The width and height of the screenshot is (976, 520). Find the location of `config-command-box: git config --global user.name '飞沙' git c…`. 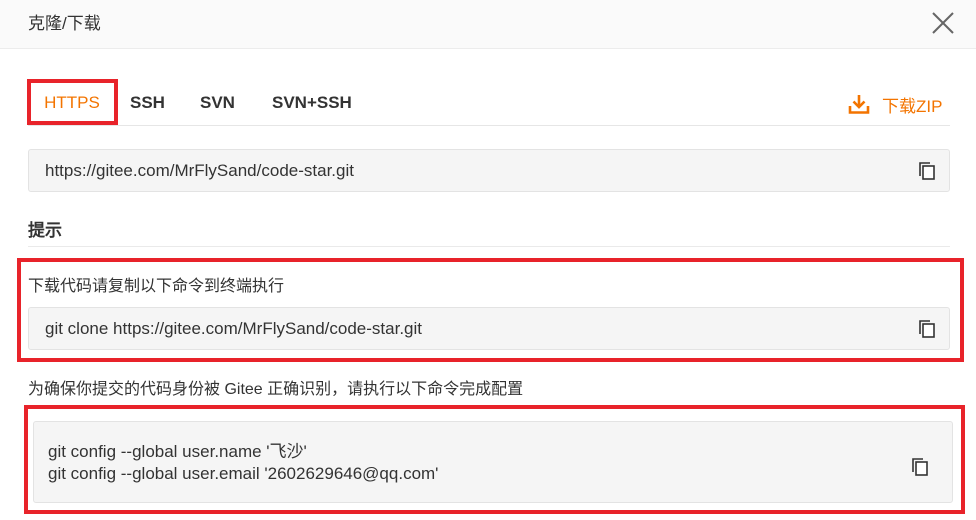

config-command-box: git config --global user.name '飞沙' git c… is located at coordinates (493, 462).